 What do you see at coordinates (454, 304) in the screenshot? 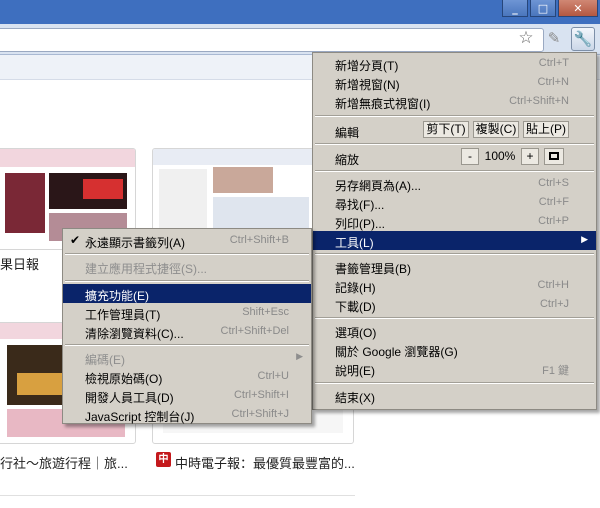
I see `menu-item-downloads: 下載(D) Ctrl+J` at bounding box center [454, 304].